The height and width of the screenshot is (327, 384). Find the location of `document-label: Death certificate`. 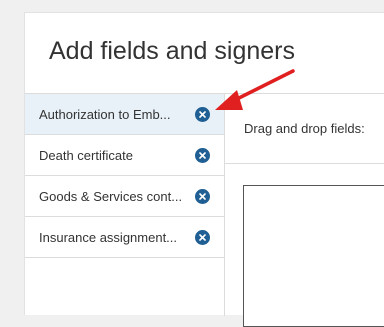

document-label: Death certificate is located at coordinates (86, 155).